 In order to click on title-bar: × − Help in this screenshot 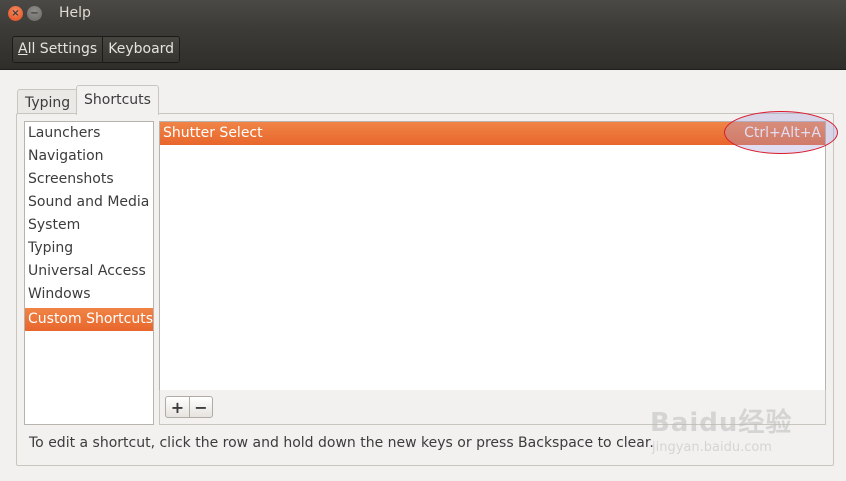, I will do `click(423, 14)`.